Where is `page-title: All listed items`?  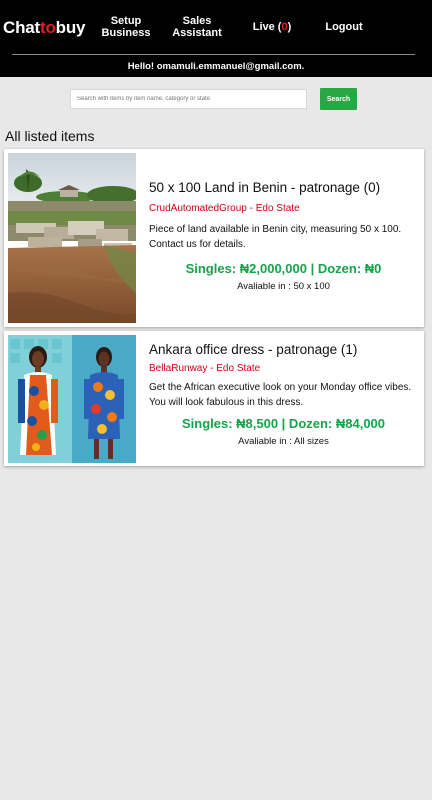 page-title: All listed items is located at coordinates (50, 136).